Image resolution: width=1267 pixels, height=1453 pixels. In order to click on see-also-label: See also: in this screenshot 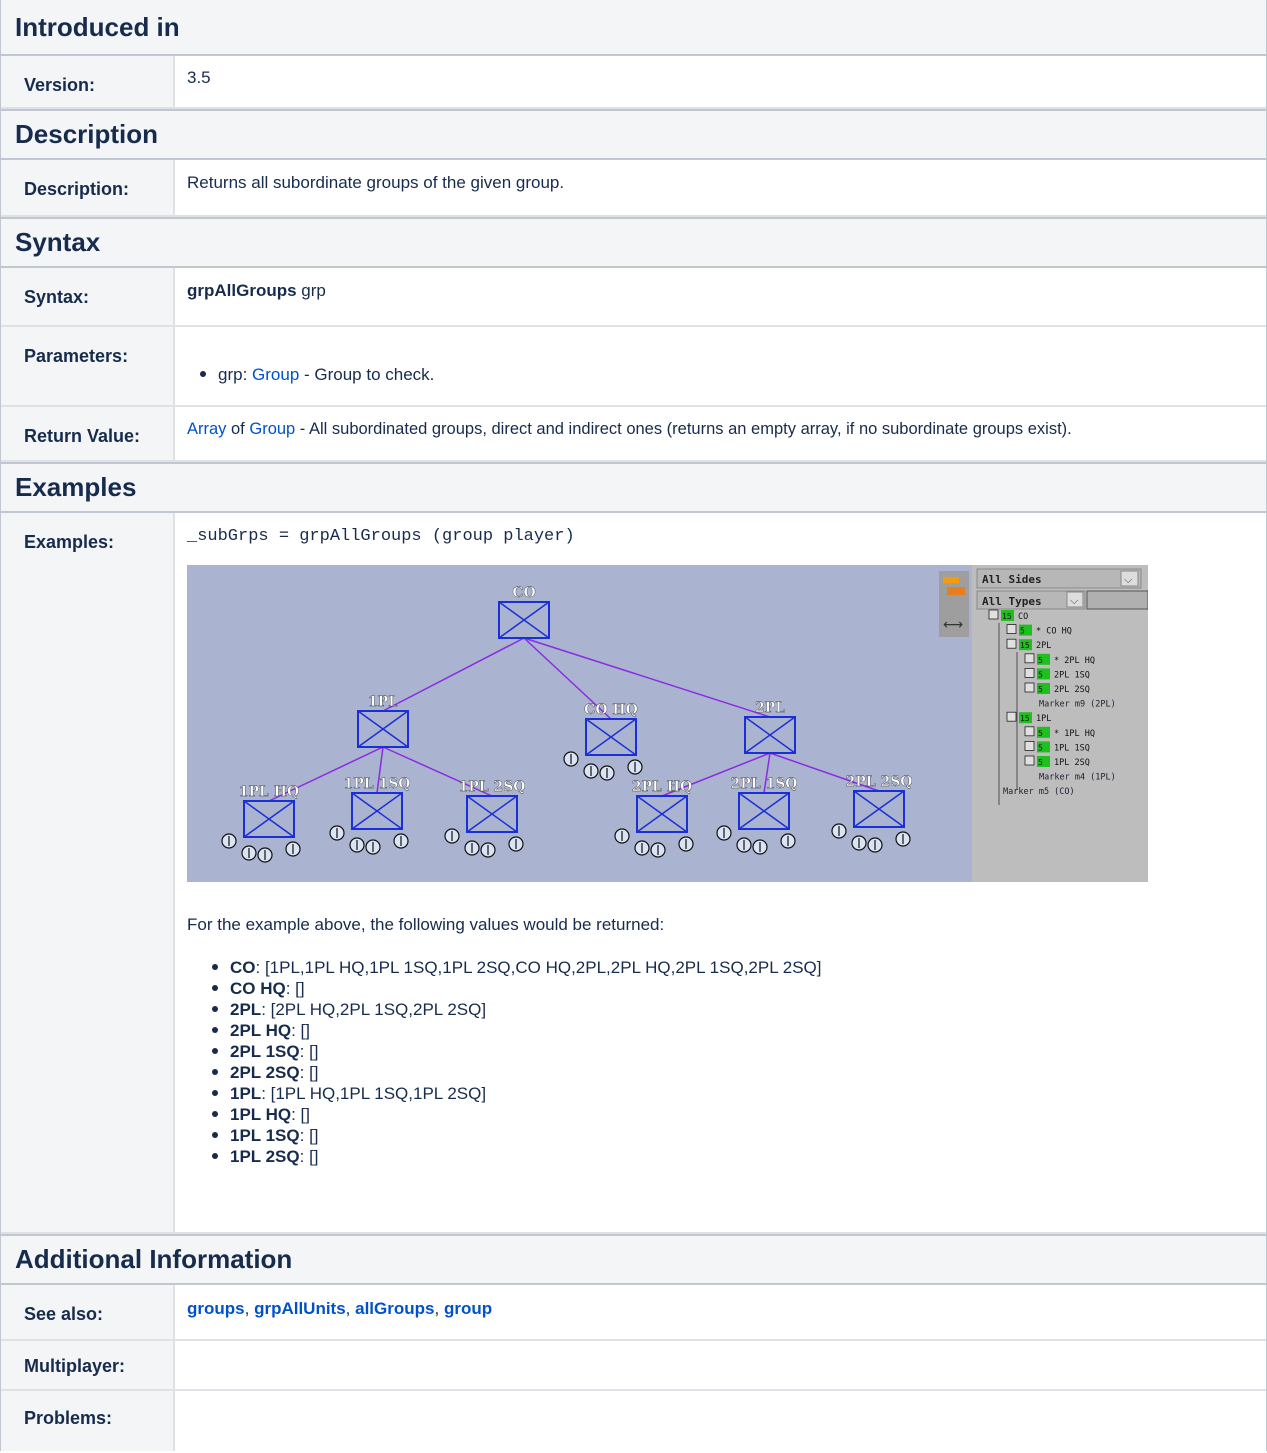, I will do `click(88, 1312)`.